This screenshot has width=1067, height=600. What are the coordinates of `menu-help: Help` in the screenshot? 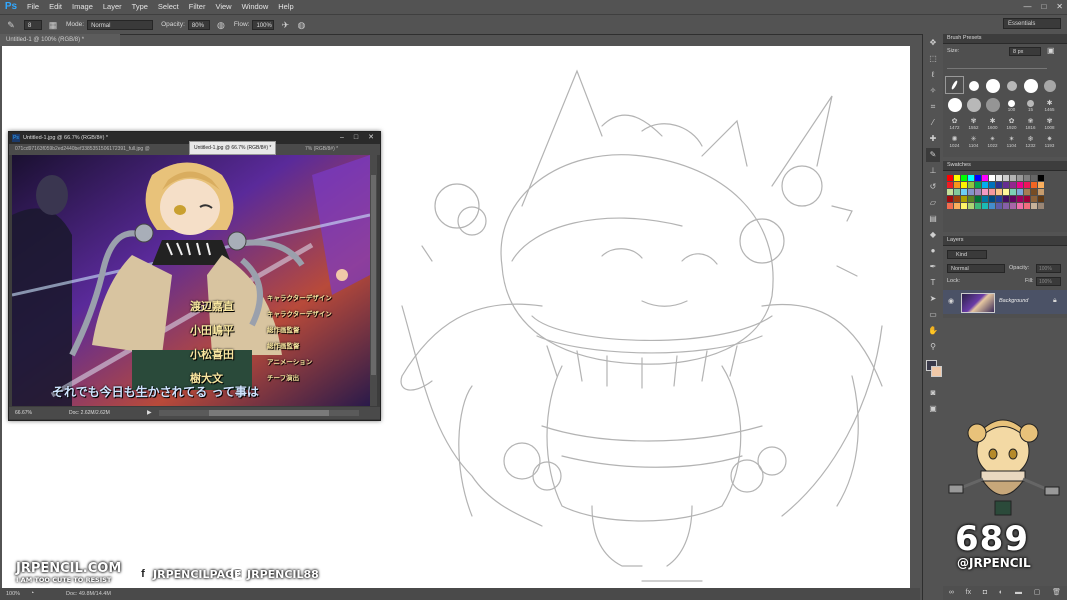 It's located at (285, 7).